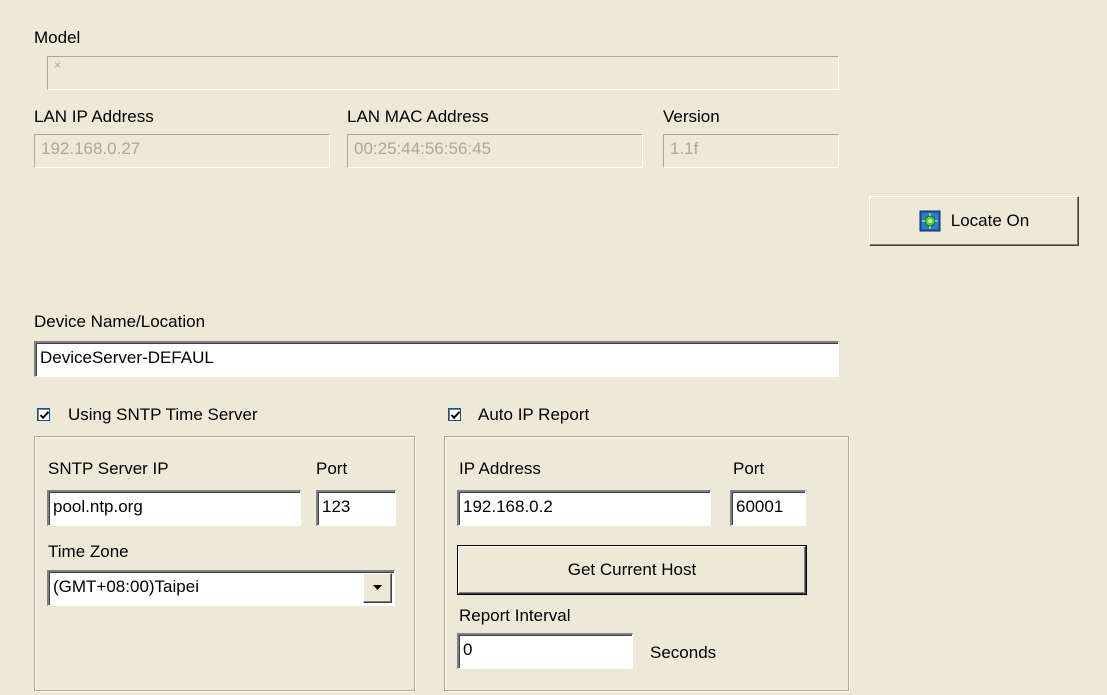 The image size is (1107, 695). Describe the element at coordinates (683, 652) in the screenshot. I see `seconds-label: Seconds` at that location.